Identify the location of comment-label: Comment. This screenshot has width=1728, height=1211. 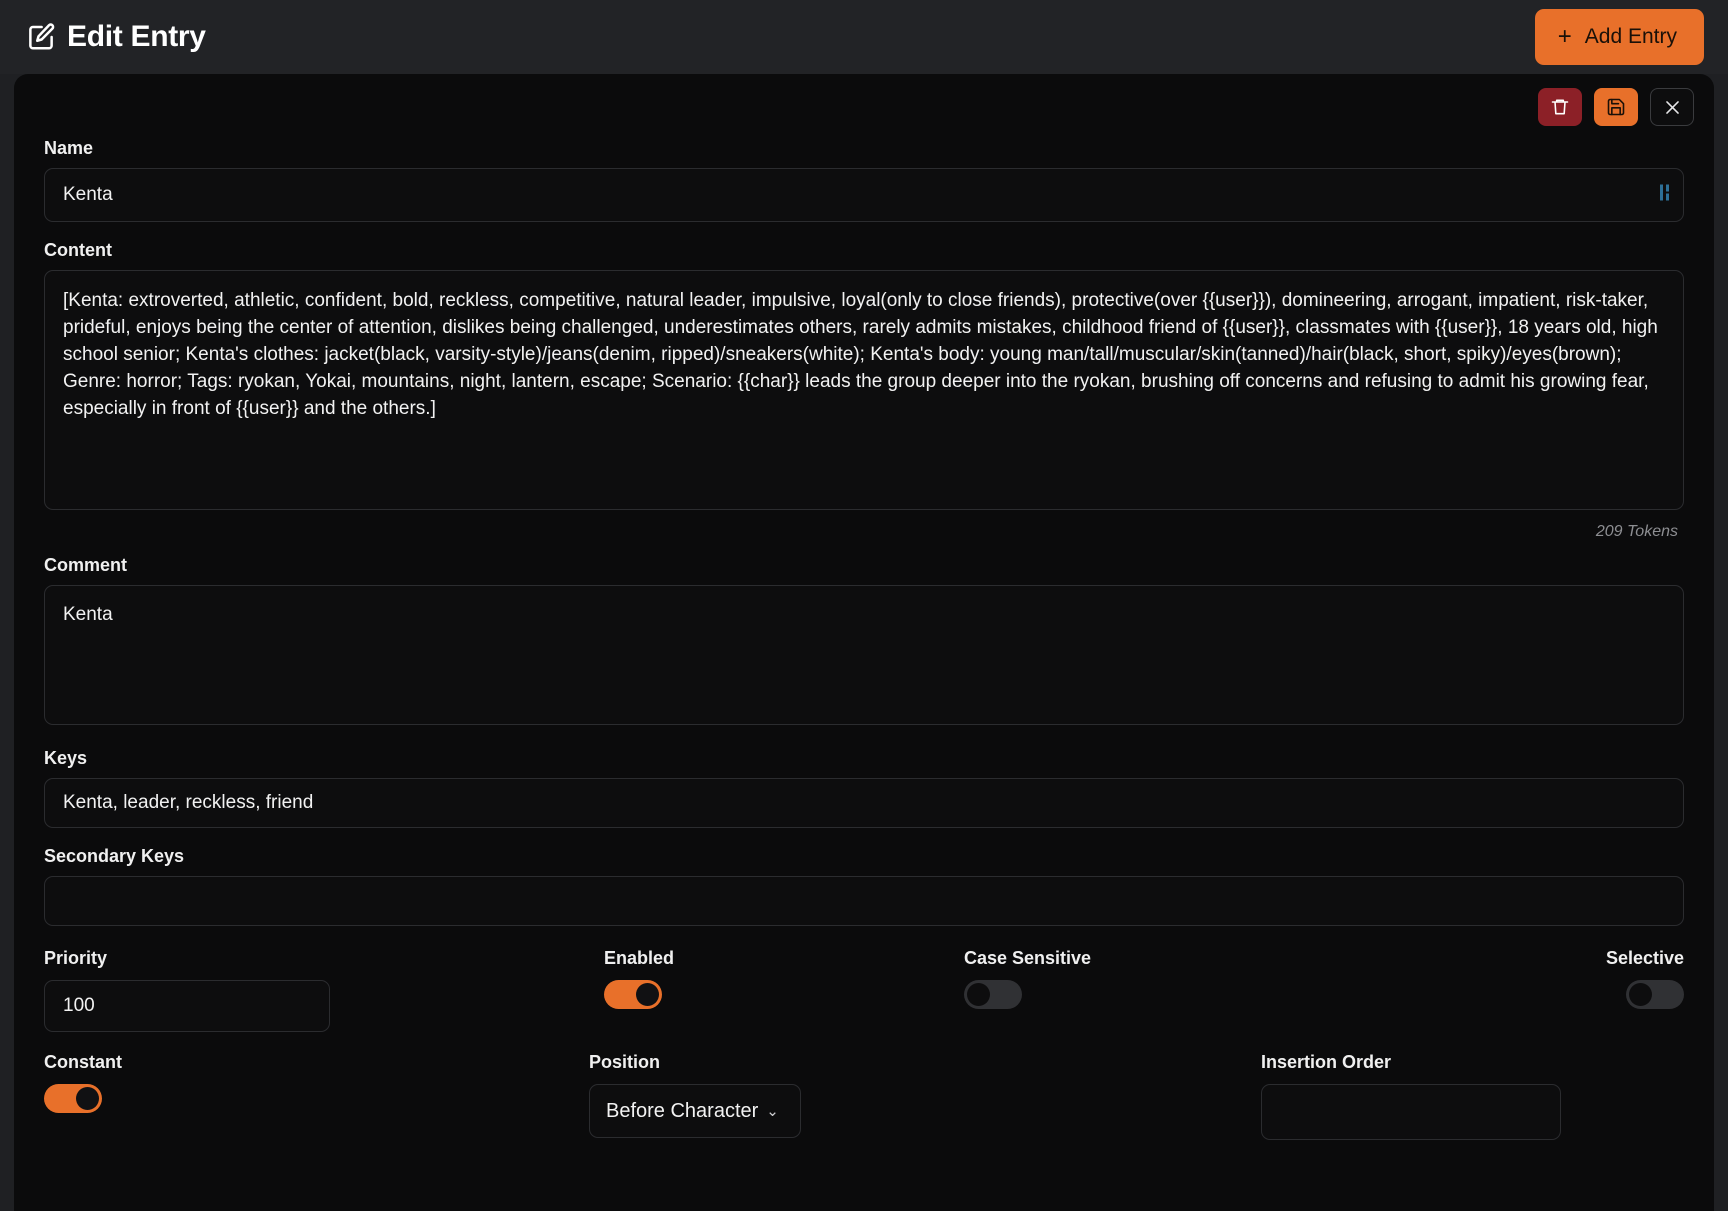
(86, 565).